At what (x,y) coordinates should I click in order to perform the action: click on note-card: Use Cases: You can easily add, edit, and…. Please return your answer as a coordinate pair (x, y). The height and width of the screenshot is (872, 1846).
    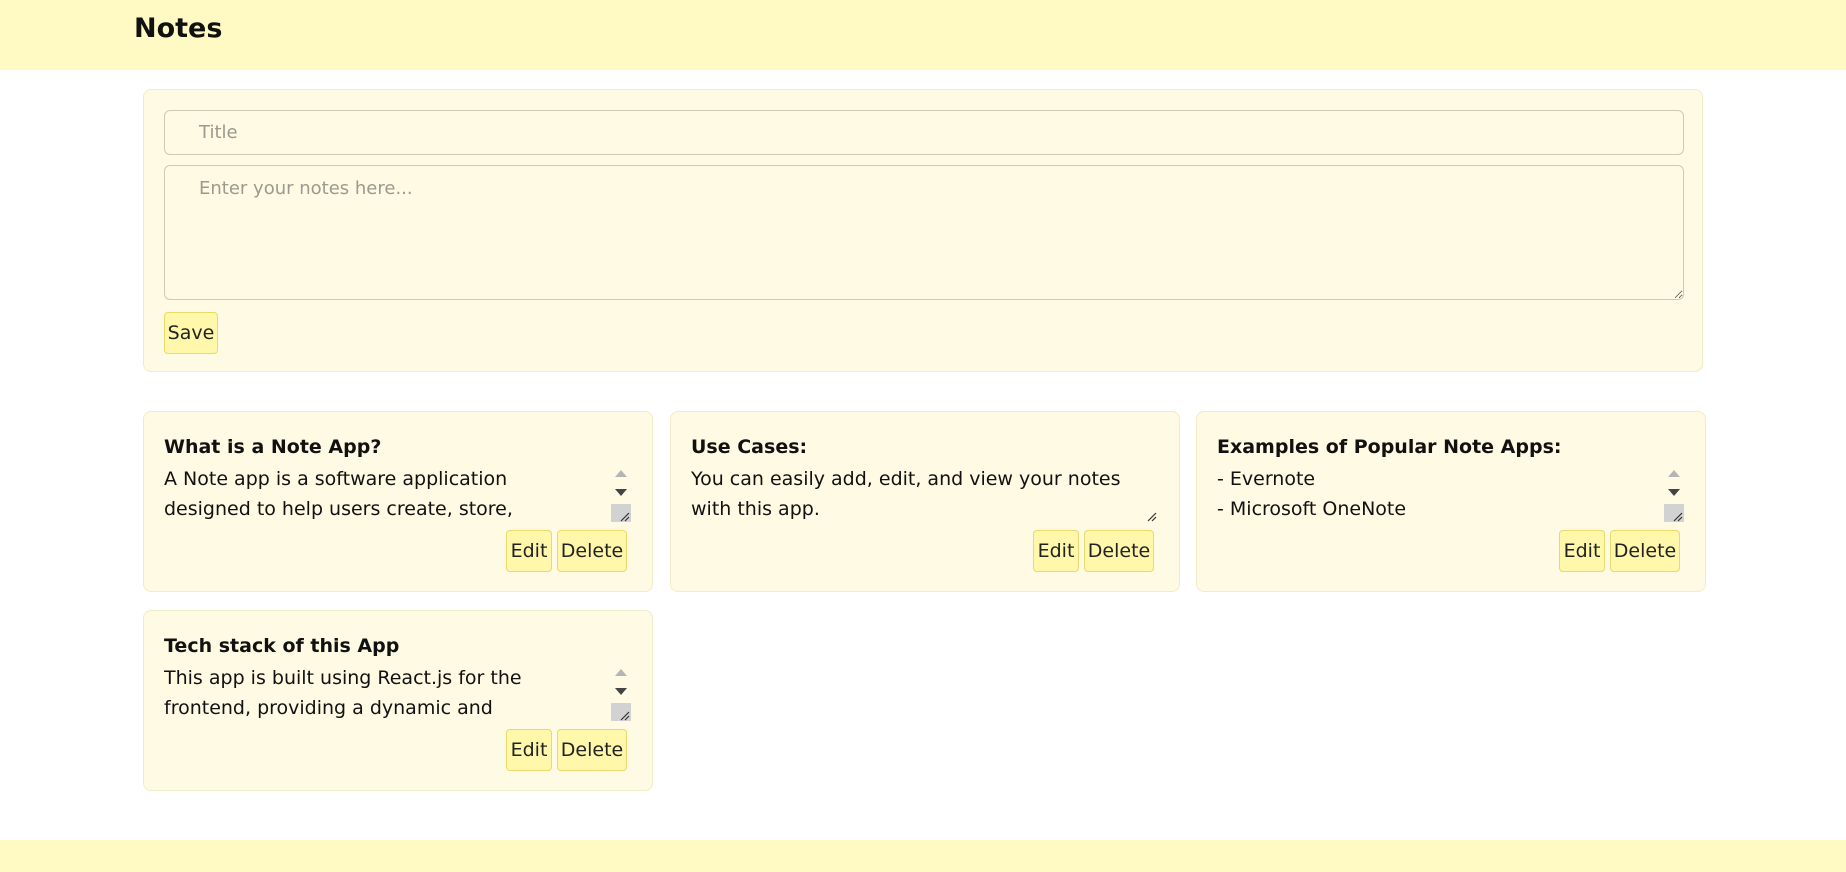
    Looking at the image, I should click on (925, 501).